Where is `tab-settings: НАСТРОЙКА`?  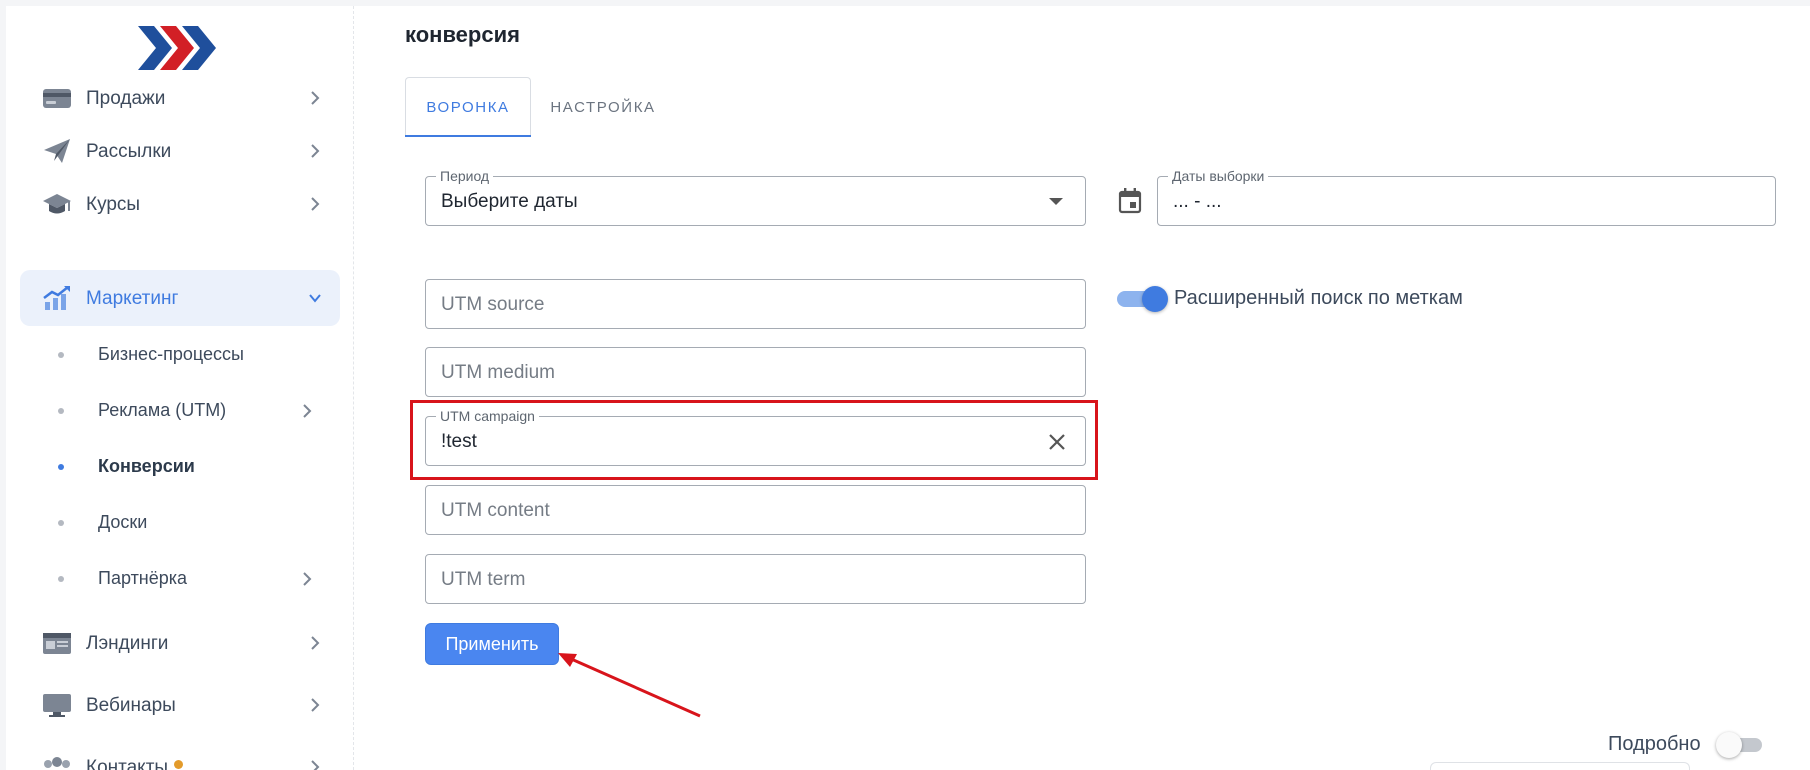
tab-settings: НАСТРОЙКА is located at coordinates (603, 107).